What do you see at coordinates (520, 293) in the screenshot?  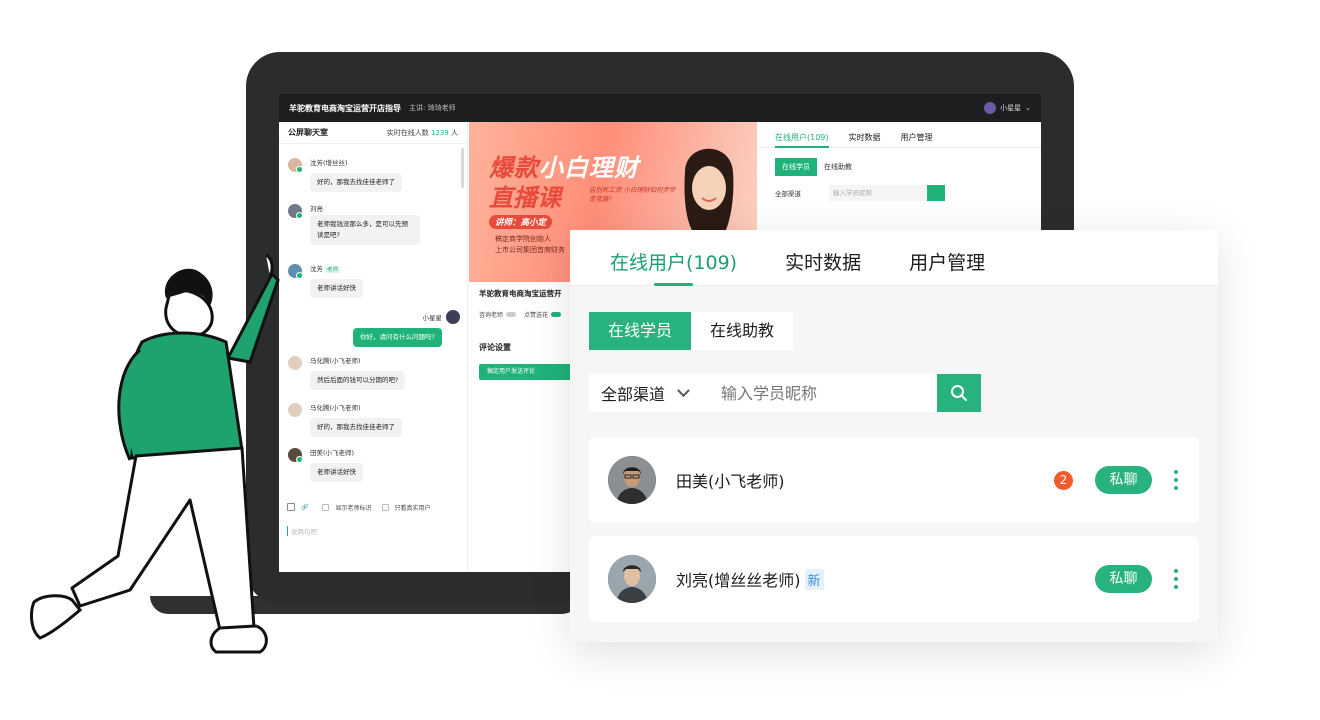 I see `room-title: 羊驼教育电商淘宝运营开` at bounding box center [520, 293].